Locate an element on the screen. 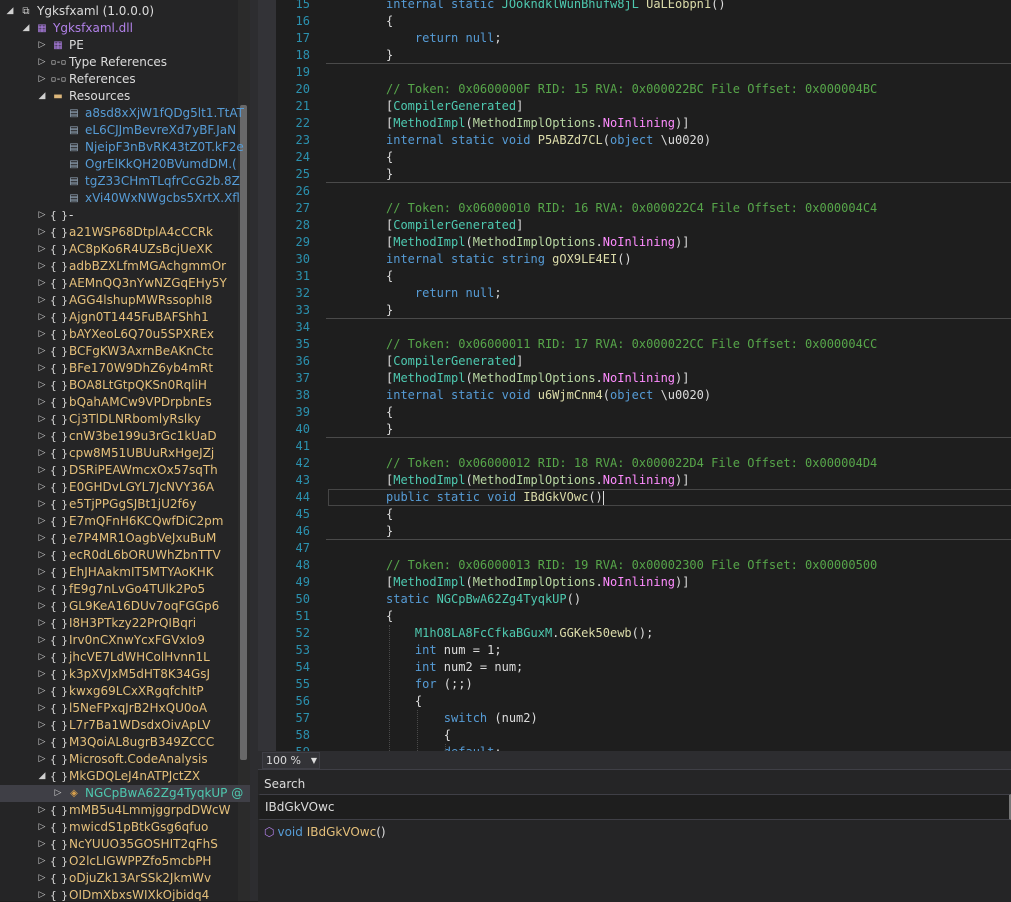  code-line: 54 int num2 = num; is located at coordinates (634, 667).